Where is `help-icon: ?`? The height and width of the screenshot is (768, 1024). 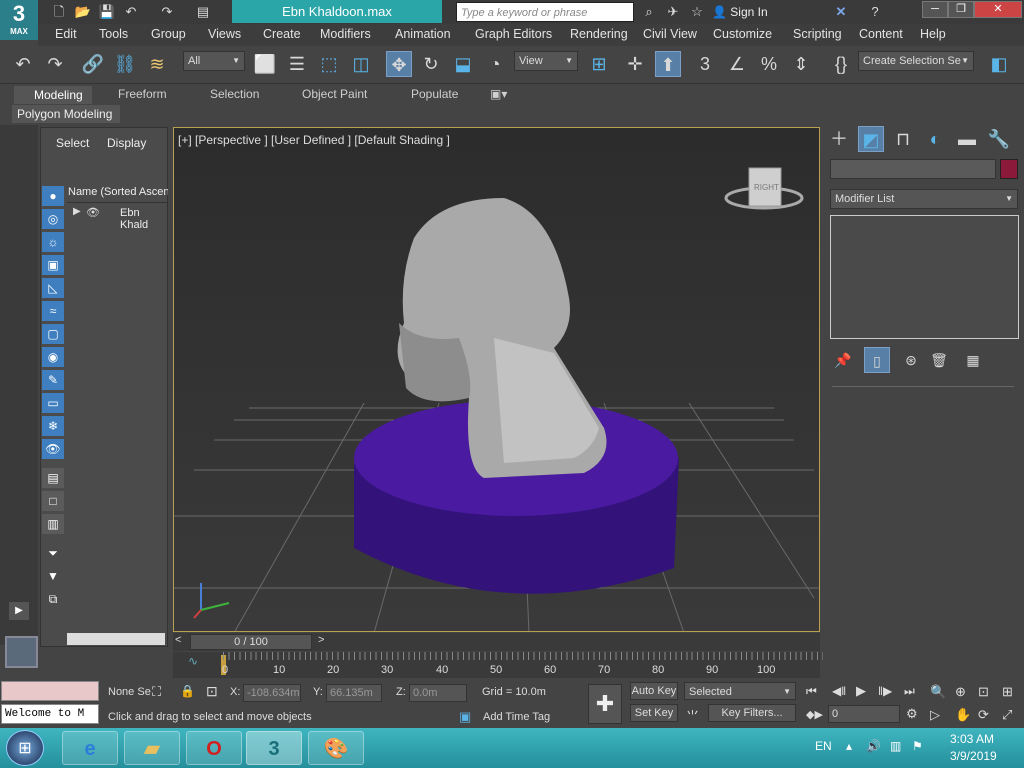
help-icon: ? is located at coordinates (875, 12).